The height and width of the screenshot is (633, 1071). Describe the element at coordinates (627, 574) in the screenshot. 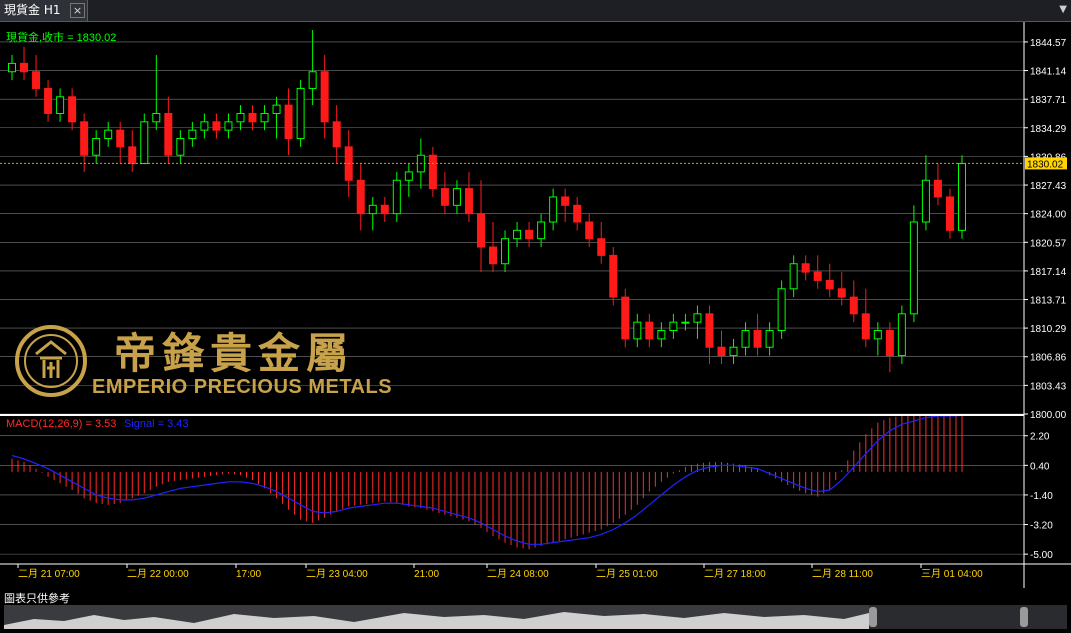

I see `time-tick-label: 二月 25 01:00` at that location.